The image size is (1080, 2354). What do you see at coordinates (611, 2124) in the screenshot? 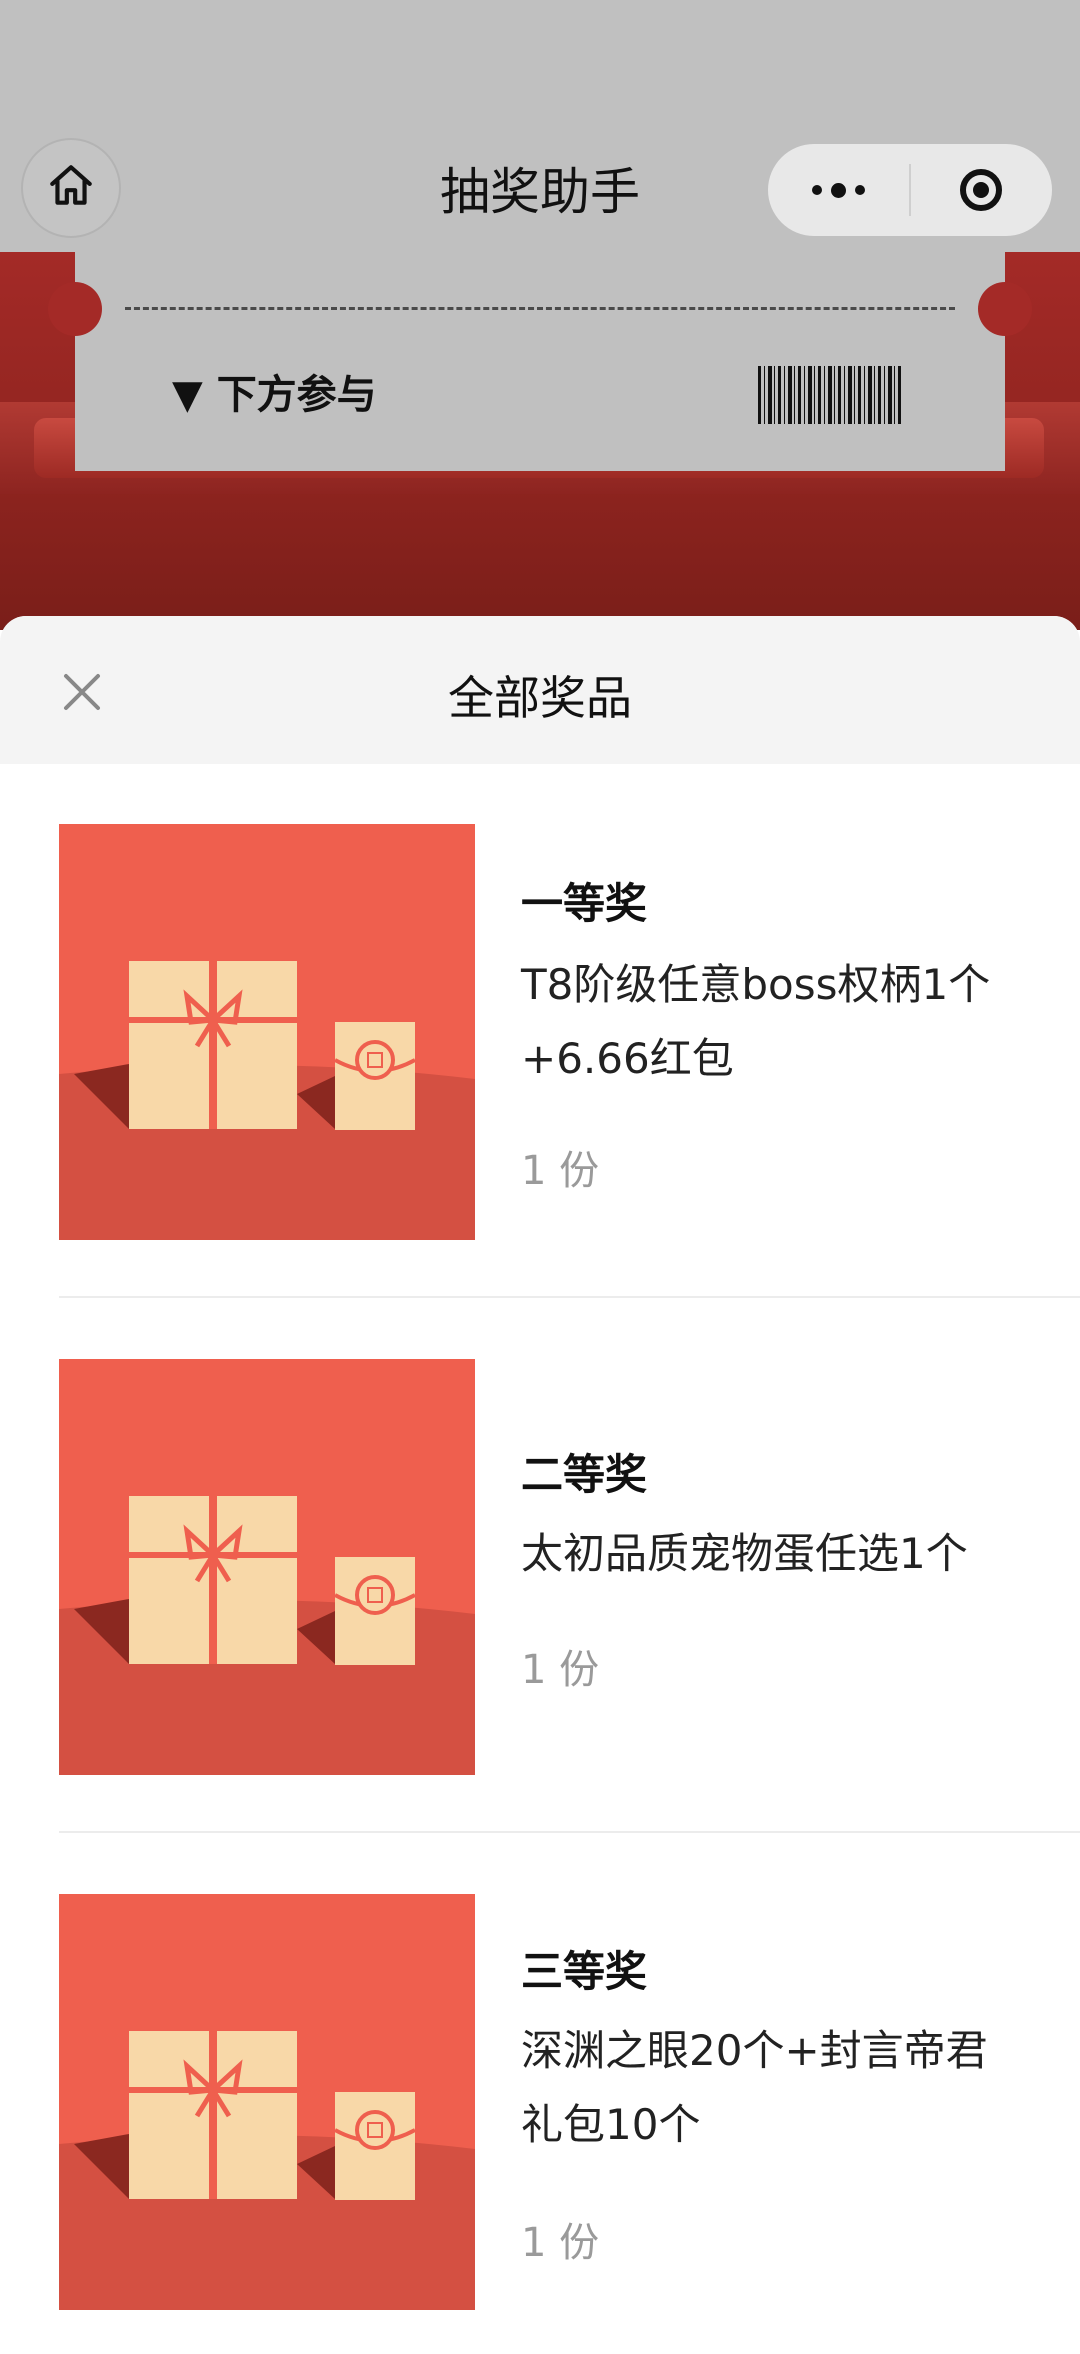
I see `prize-description-line: 礼包10个` at bounding box center [611, 2124].